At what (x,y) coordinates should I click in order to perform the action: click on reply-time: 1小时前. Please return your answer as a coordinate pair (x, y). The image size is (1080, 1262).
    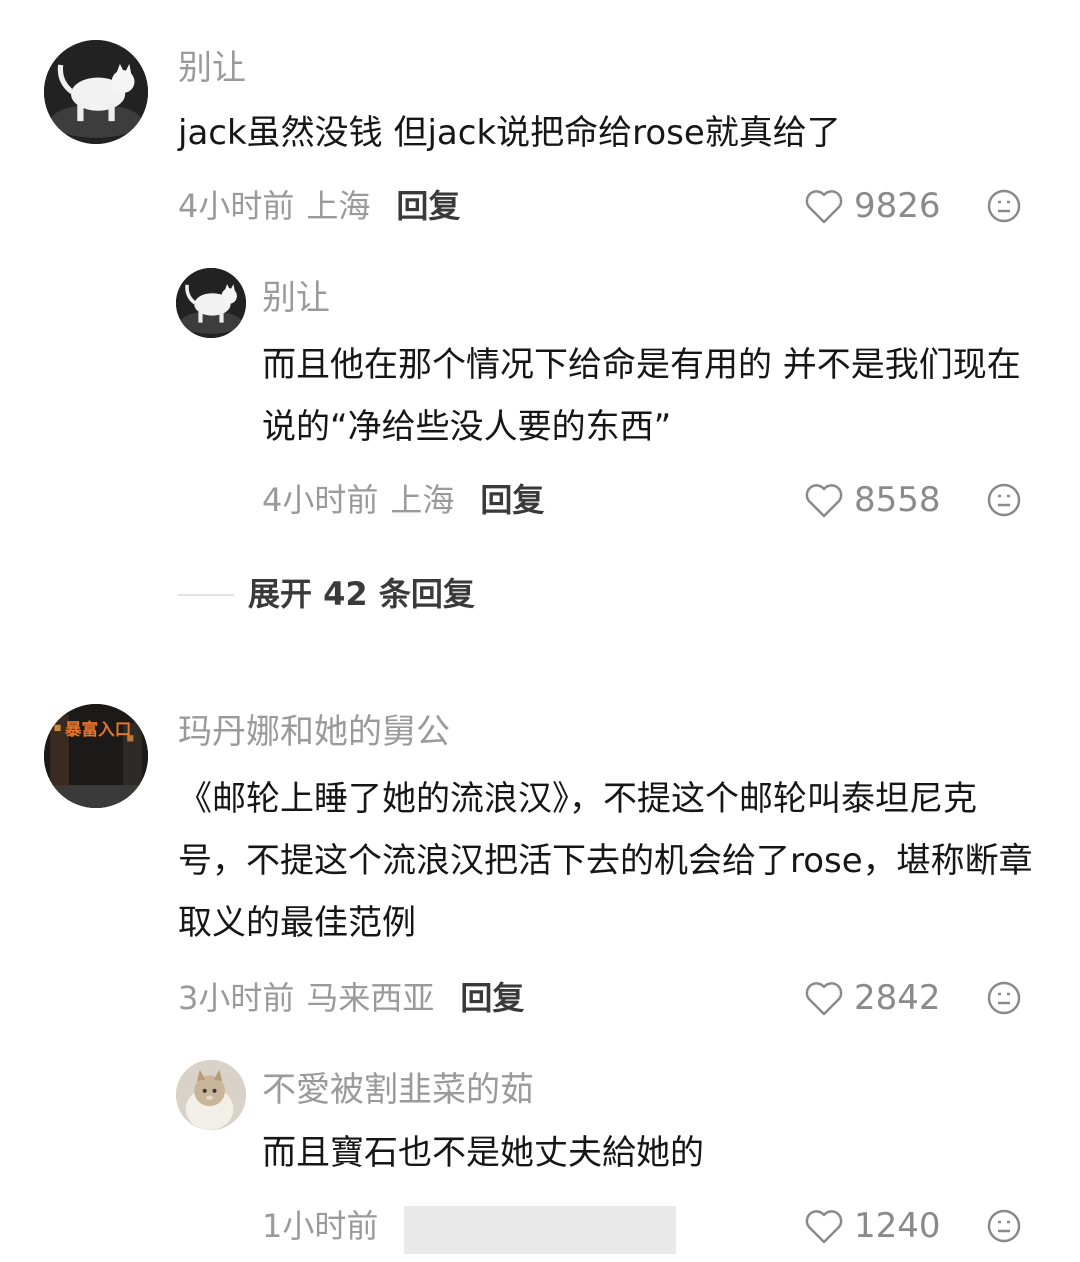
    Looking at the image, I should click on (320, 1226).